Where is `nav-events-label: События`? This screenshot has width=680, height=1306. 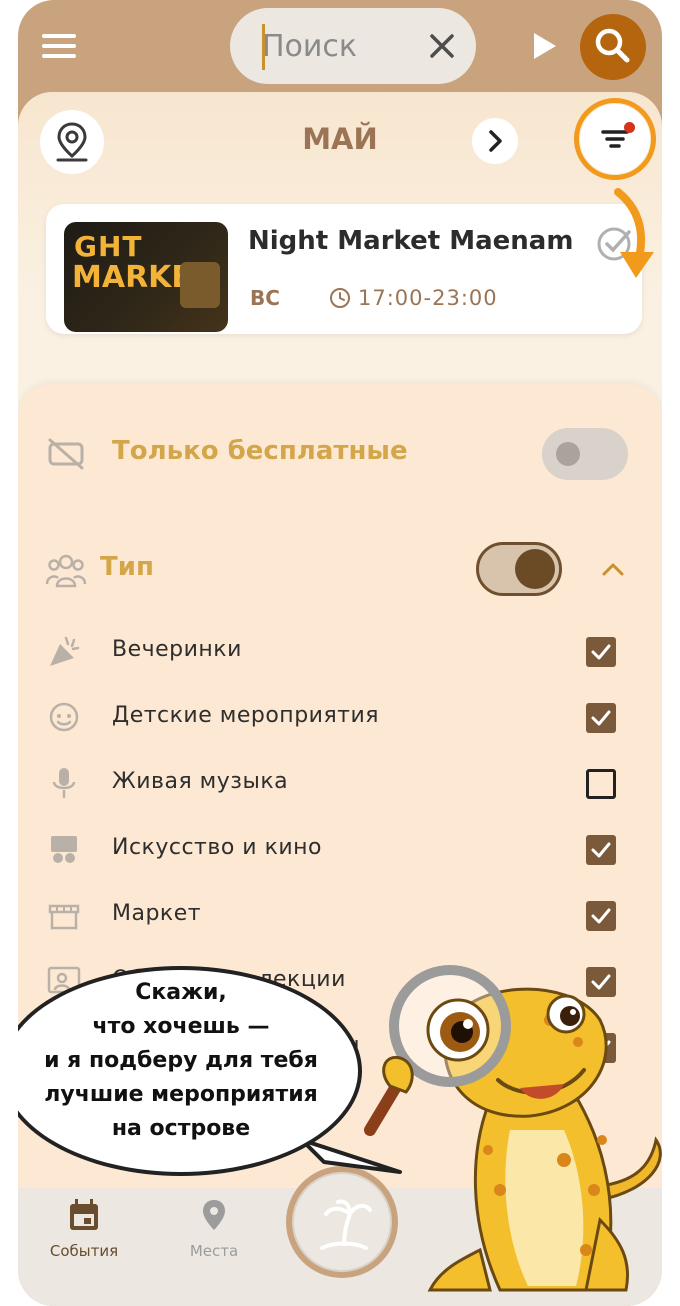
nav-events-label: События is located at coordinates (84, 1251).